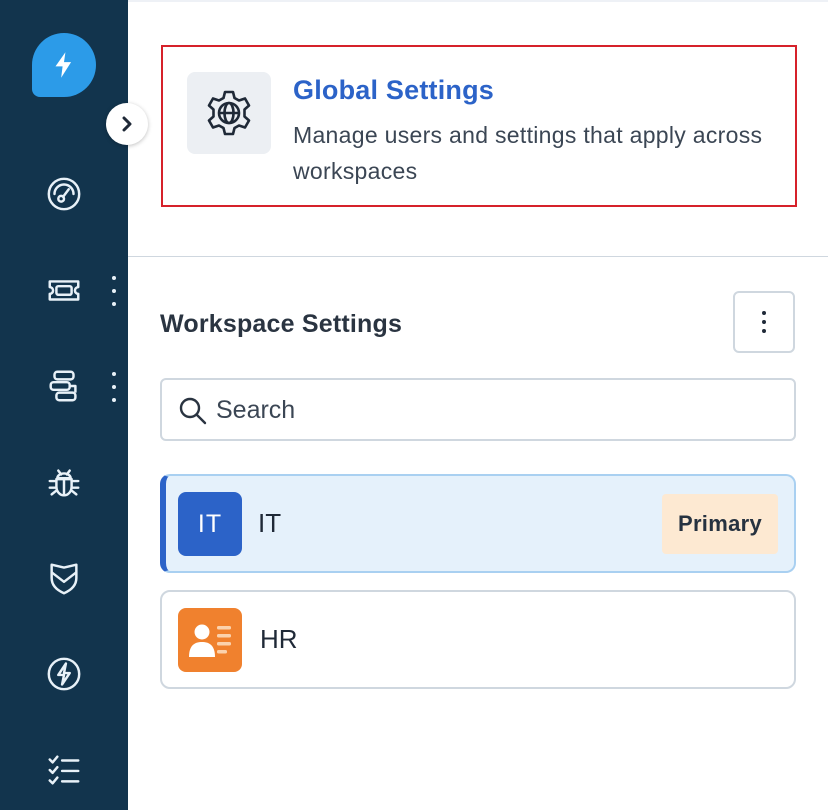 The height and width of the screenshot is (810, 828). Describe the element at coordinates (114, 387) in the screenshot. I see `flow-more-icon` at that location.